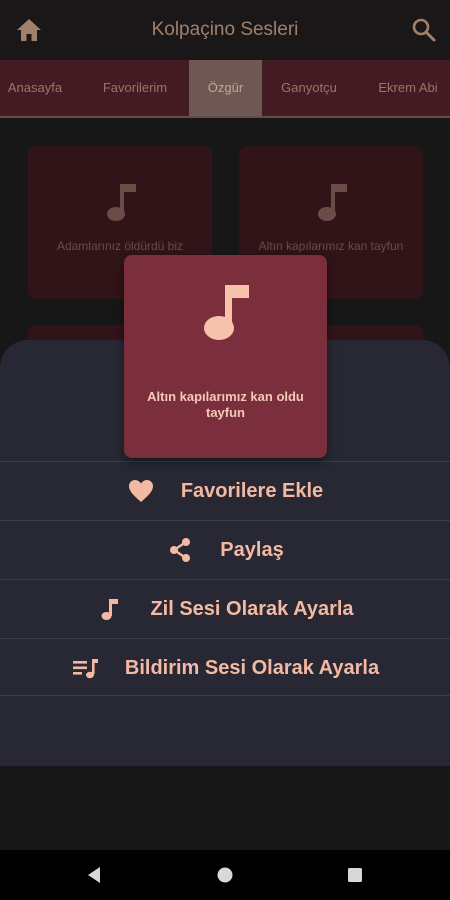  What do you see at coordinates (252, 490) in the screenshot?
I see `favorite-add-label: Favorilere Ekle` at bounding box center [252, 490].